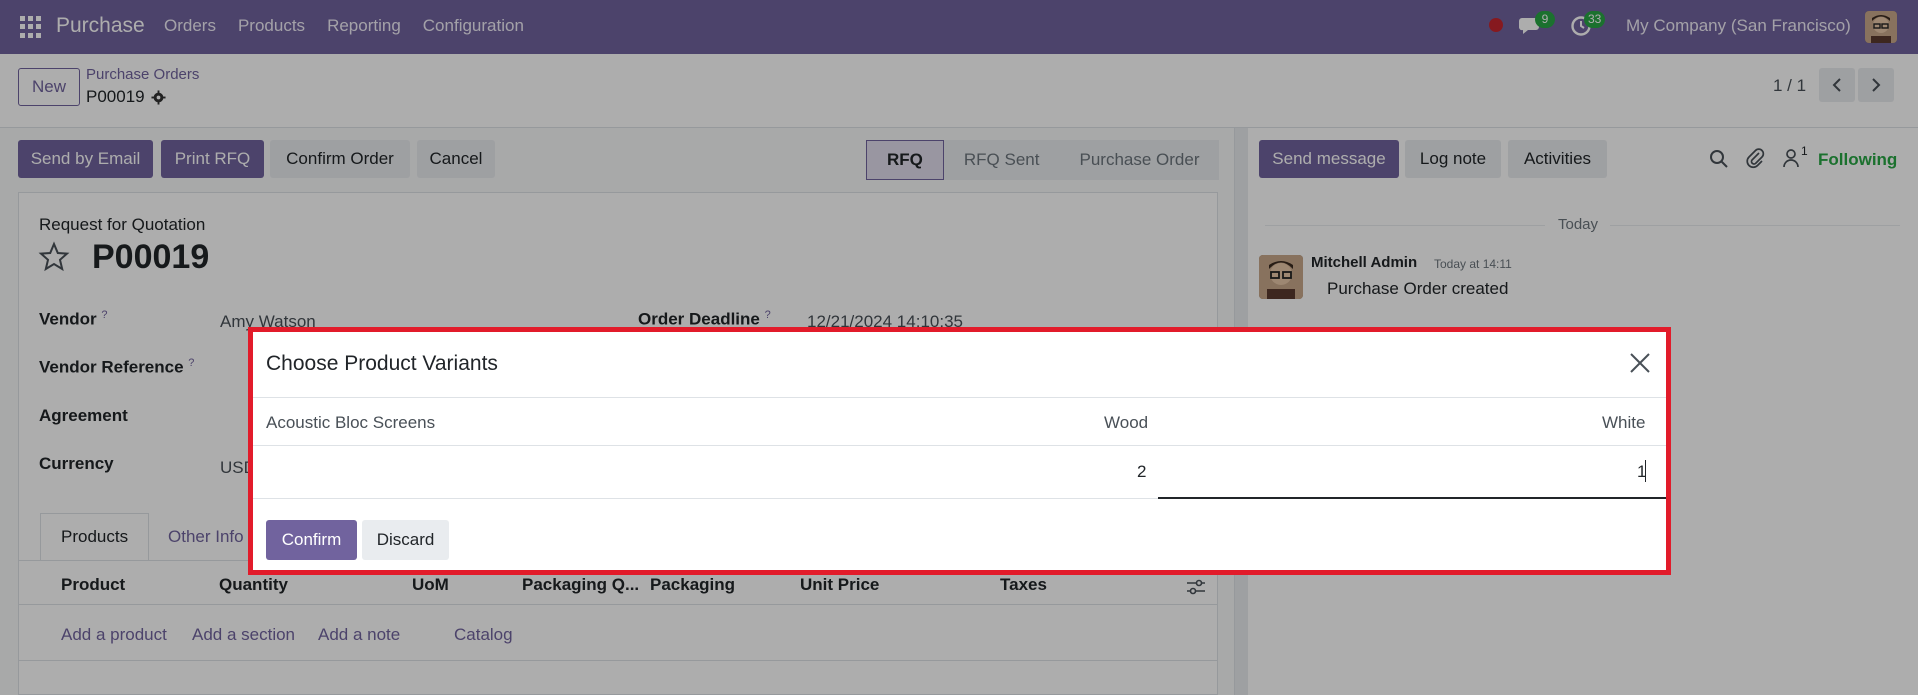  What do you see at coordinates (351, 422) in the screenshot?
I see `variant-product-name: Acoustic Bloc Screens` at bounding box center [351, 422].